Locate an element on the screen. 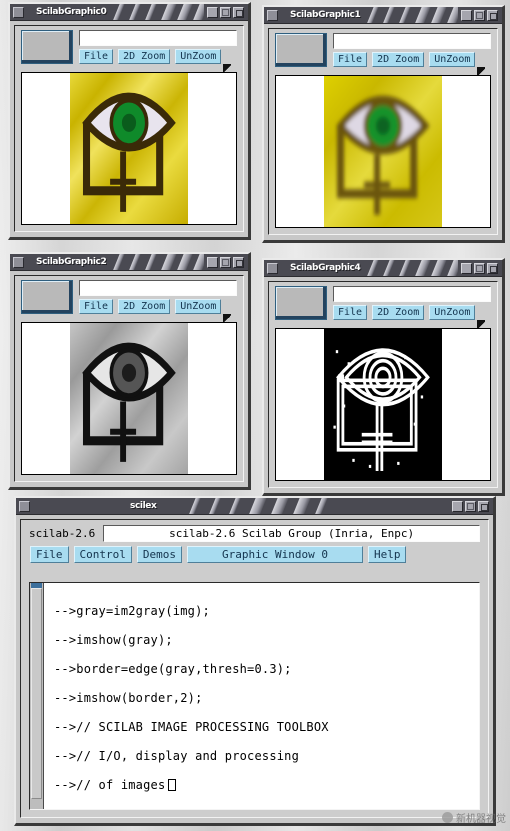 This screenshot has height=831, width=510. terminal-line-last: -->// of images is located at coordinates (266, 785).